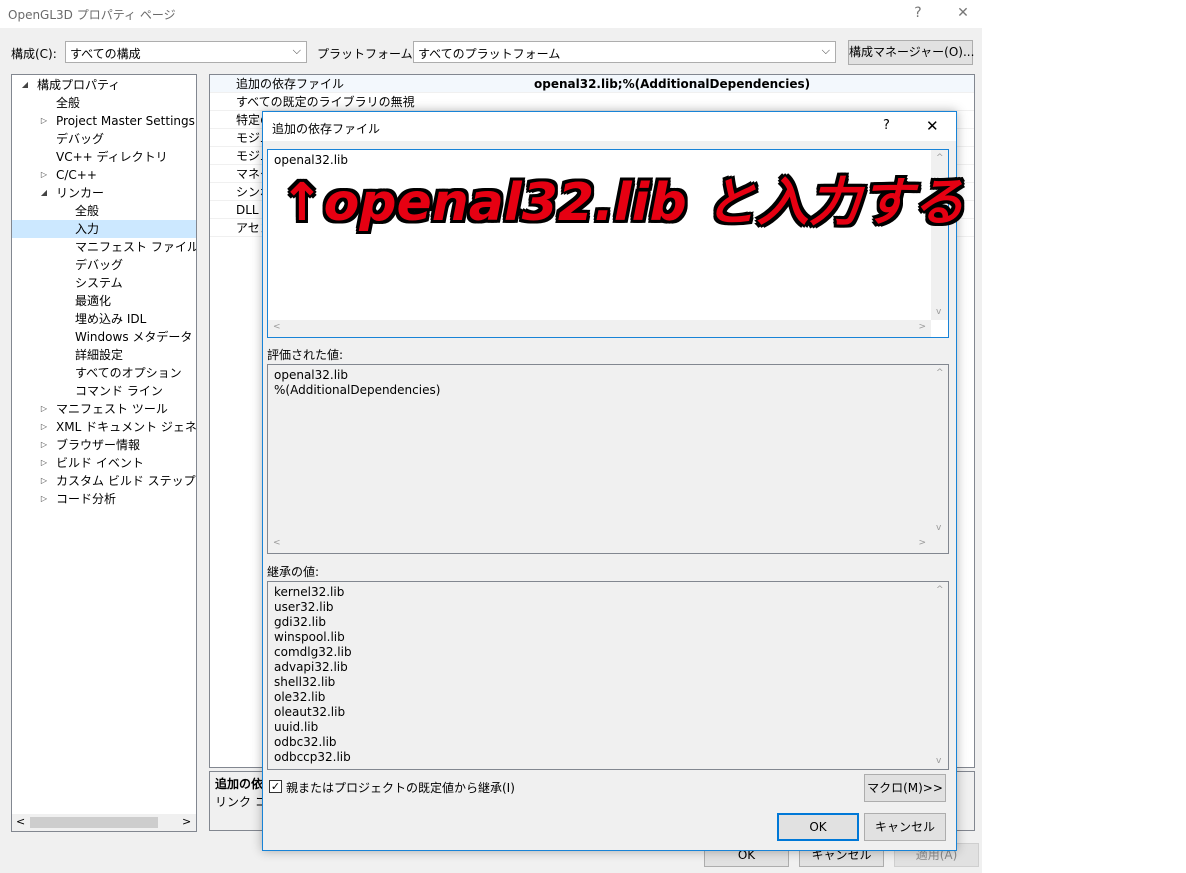 The image size is (1186, 873). What do you see at coordinates (94, 822) in the screenshot?
I see `scroll-thumb` at bounding box center [94, 822].